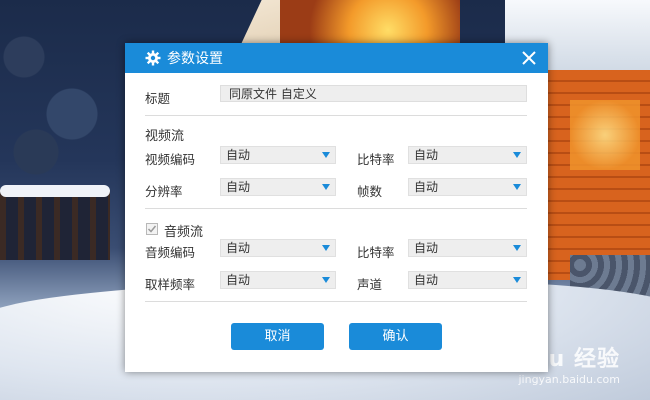  What do you see at coordinates (165, 136) in the screenshot?
I see `video-section-title: 视频流` at bounding box center [165, 136].